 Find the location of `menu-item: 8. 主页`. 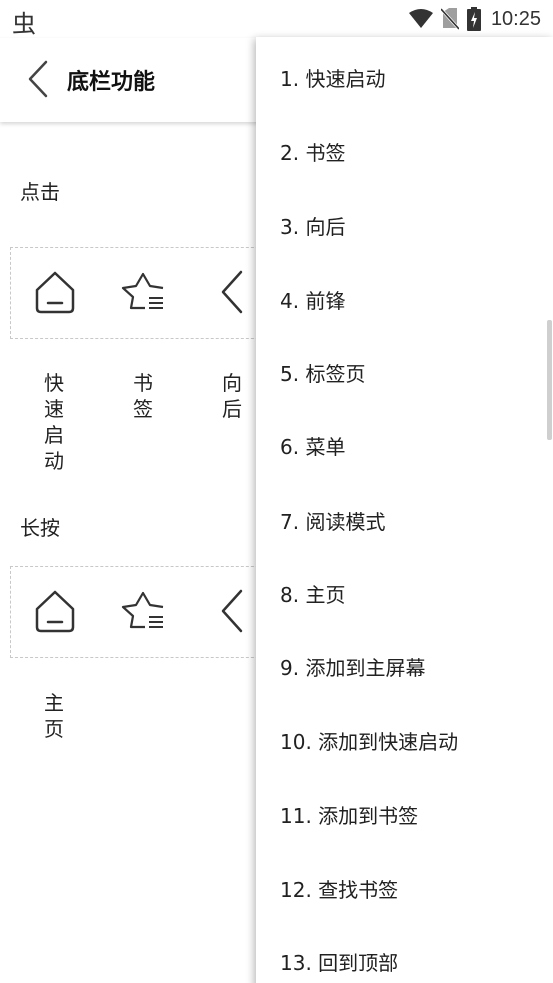

menu-item: 8. 主页 is located at coordinates (312, 593).